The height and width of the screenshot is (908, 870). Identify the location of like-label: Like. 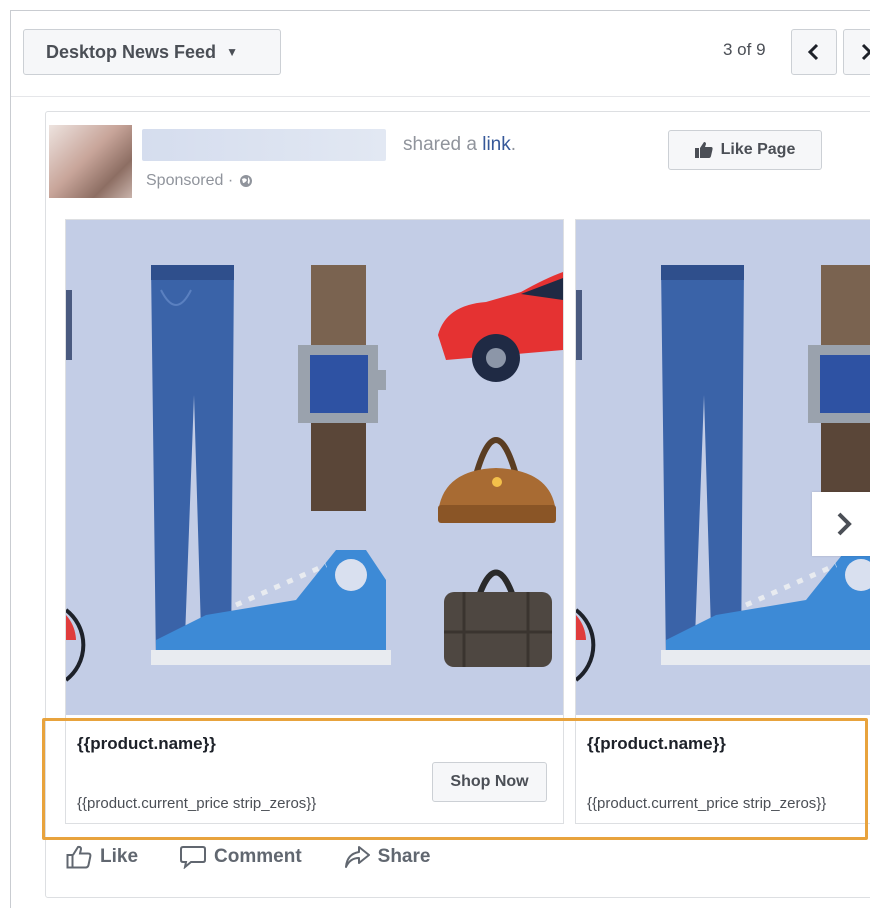
(119, 856).